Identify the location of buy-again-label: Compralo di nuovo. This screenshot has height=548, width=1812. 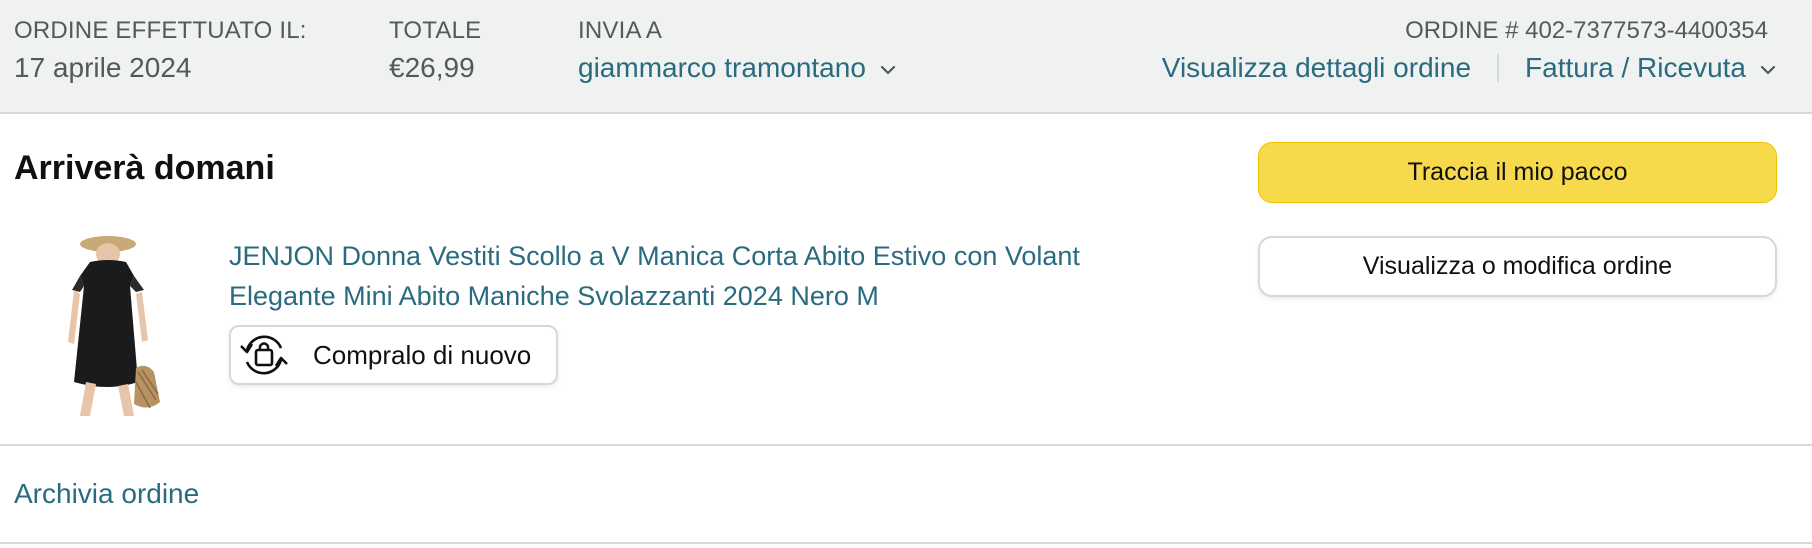
(422, 354).